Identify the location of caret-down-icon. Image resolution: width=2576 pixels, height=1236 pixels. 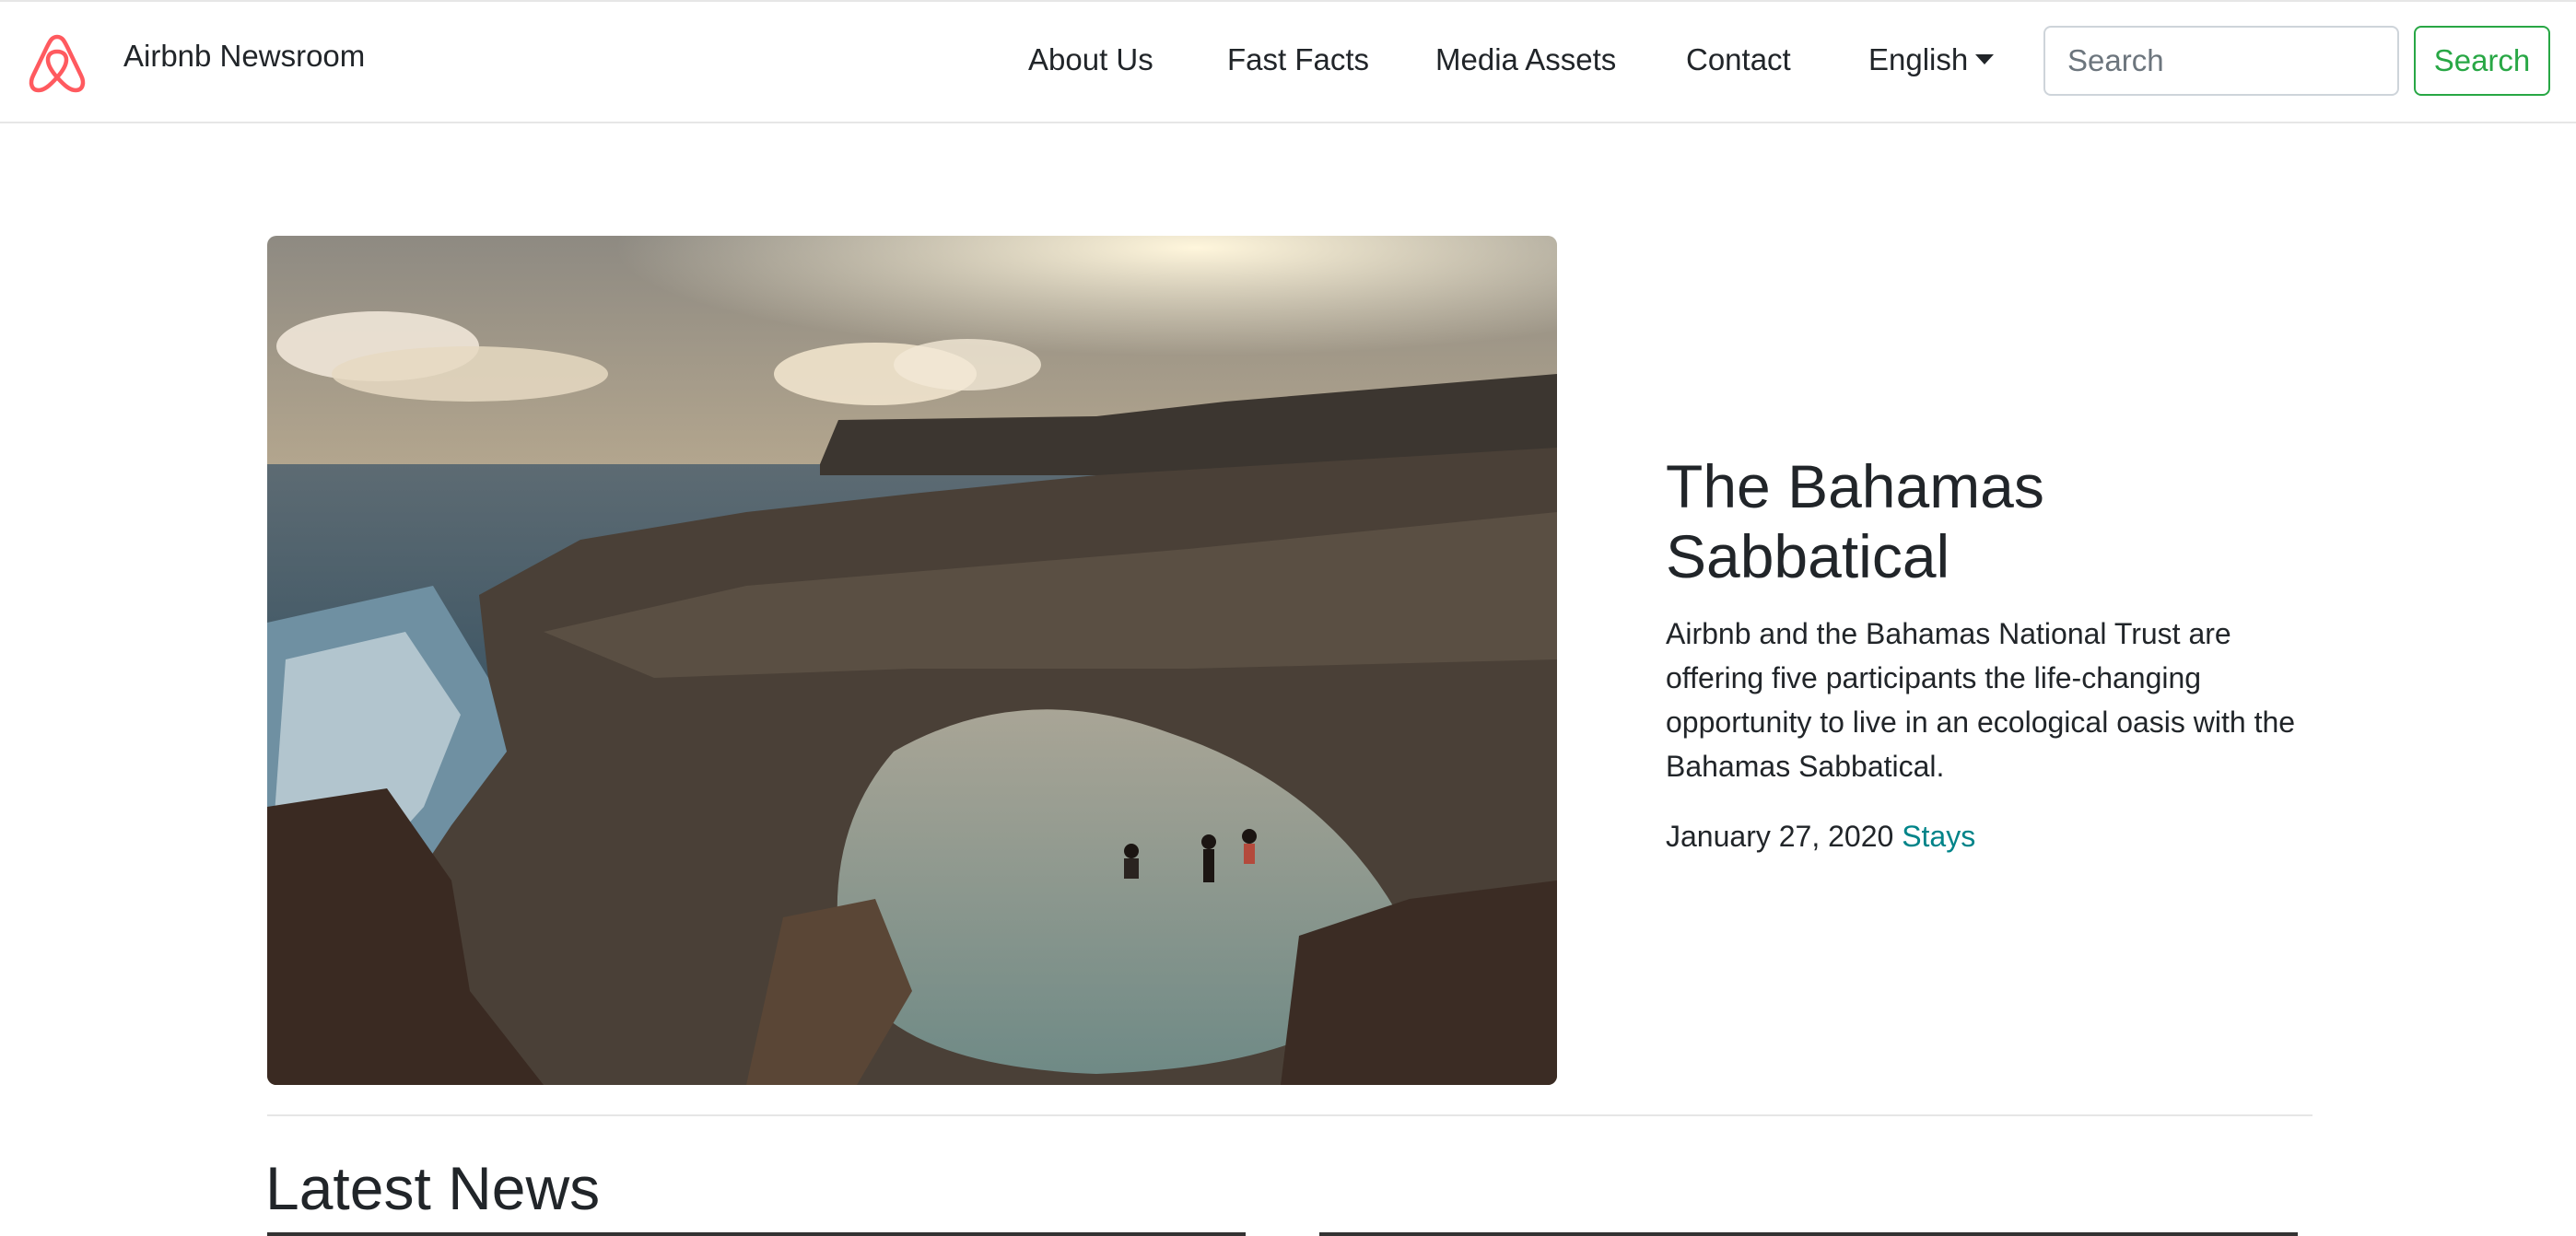
(1985, 59).